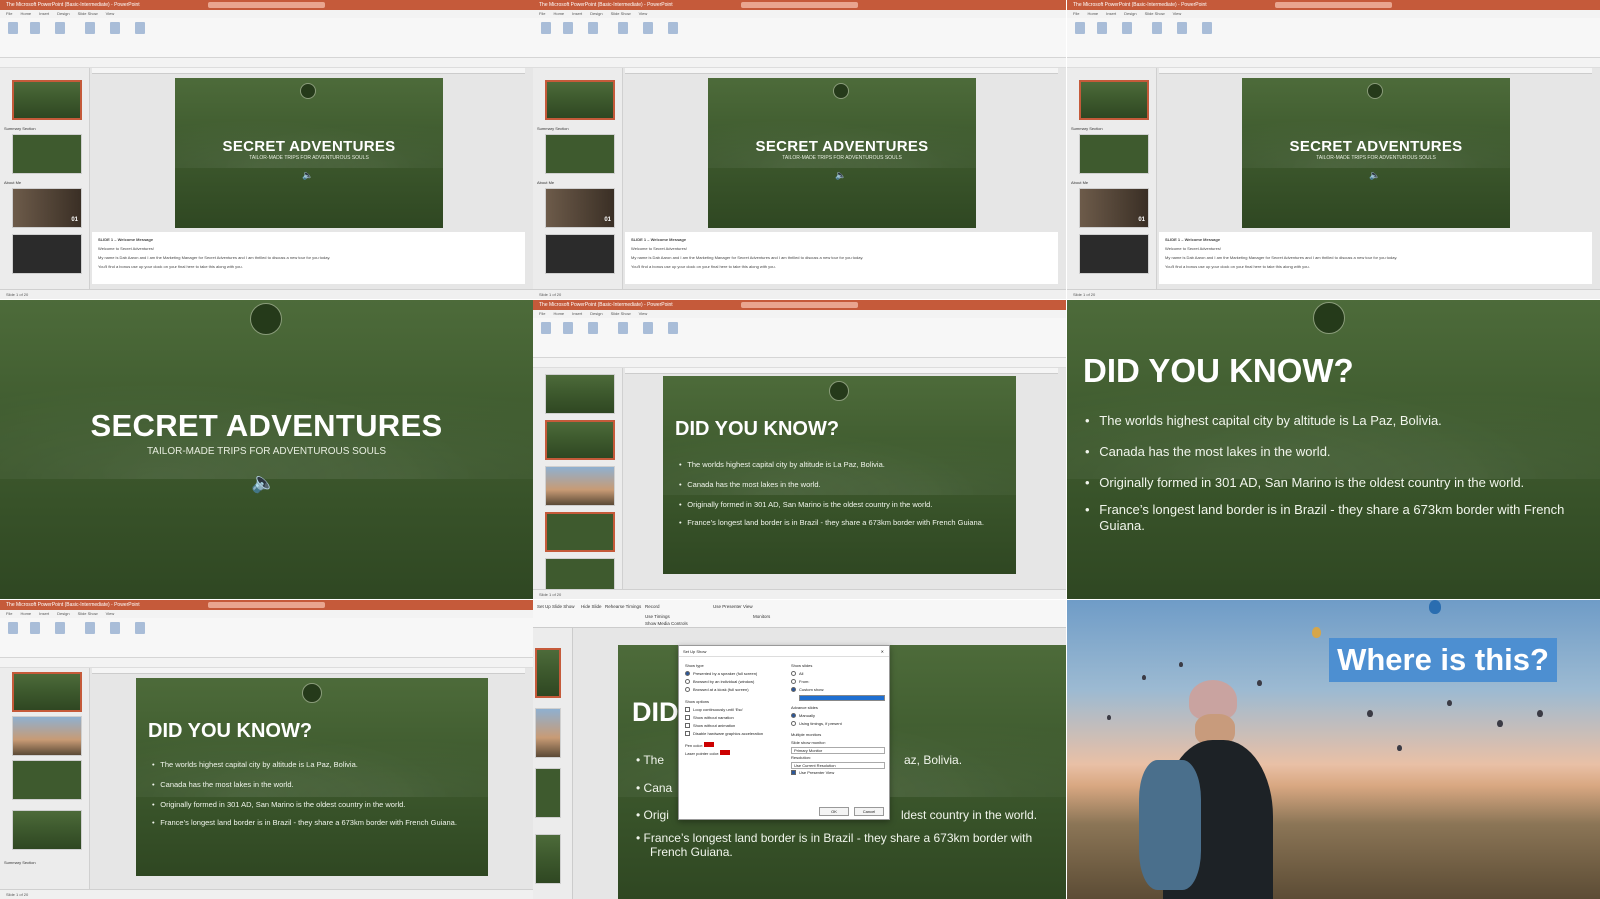  I want to click on pen-color-row: Pen color:, so click(735, 746).